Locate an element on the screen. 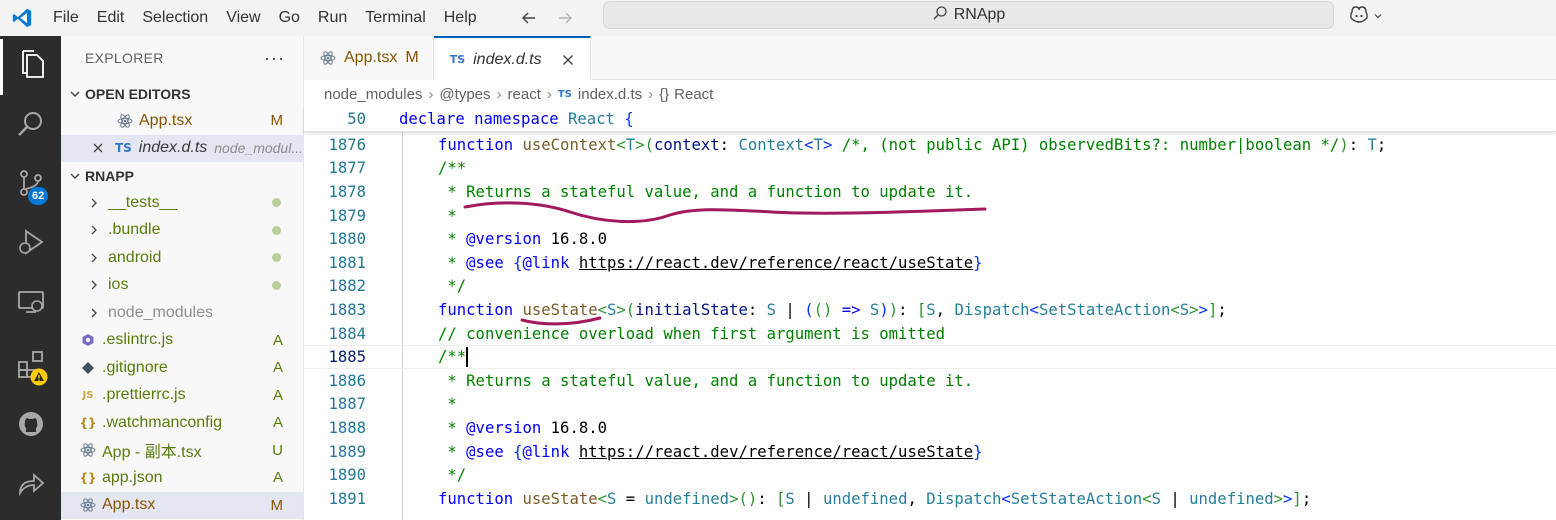  typescript-file-icon: TS is located at coordinates (123, 148).